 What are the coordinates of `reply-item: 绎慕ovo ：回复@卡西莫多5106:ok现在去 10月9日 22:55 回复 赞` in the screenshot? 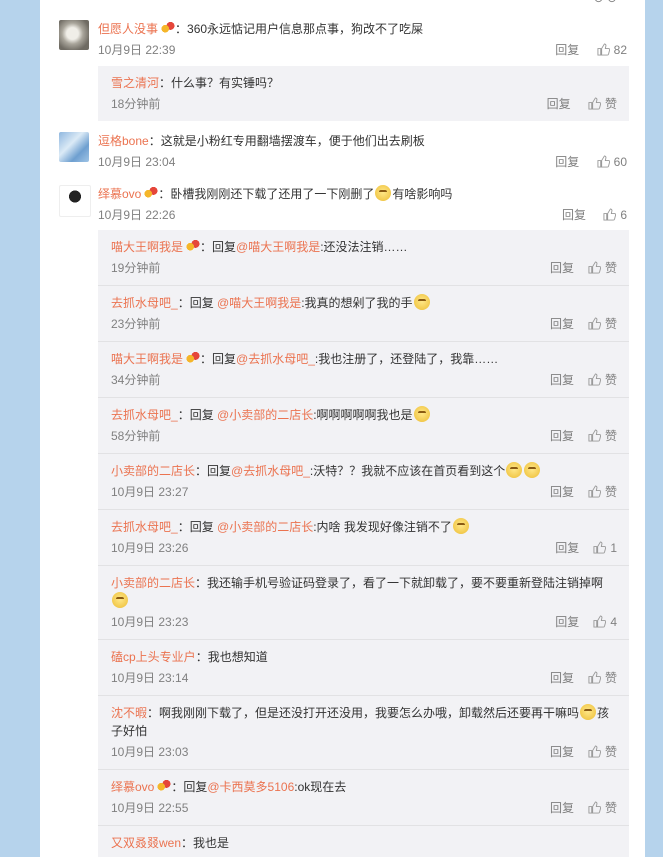 It's located at (363, 798).